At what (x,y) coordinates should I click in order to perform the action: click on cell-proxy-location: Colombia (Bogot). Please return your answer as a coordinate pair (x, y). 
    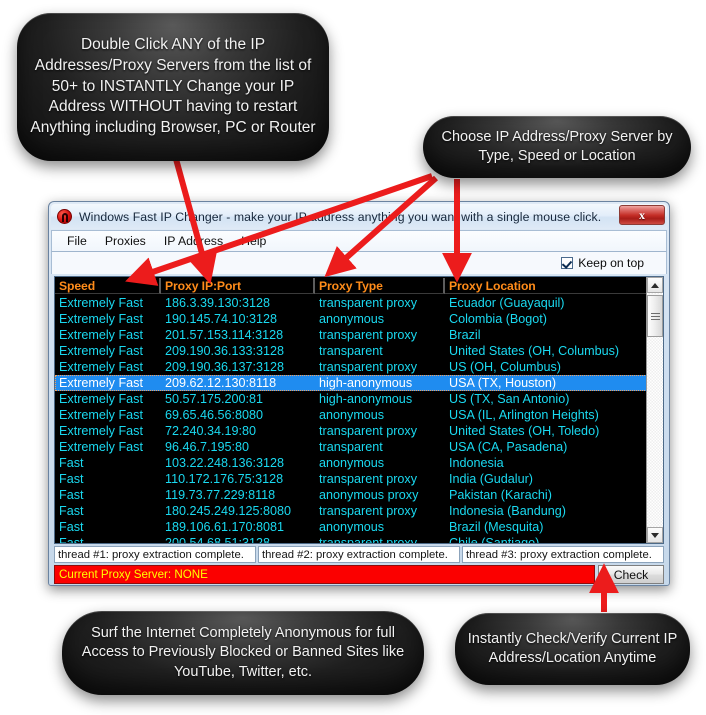
    Looking at the image, I should click on (498, 319).